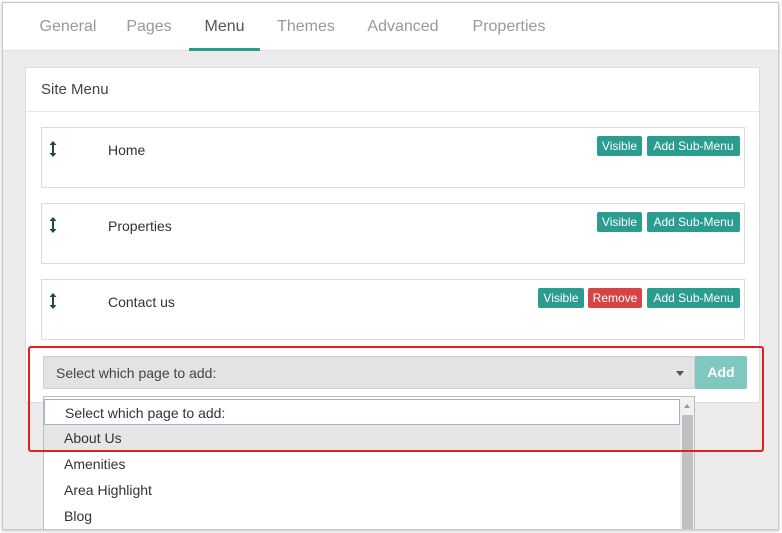  What do you see at coordinates (224, 27) in the screenshot?
I see `tab-menu: Menu` at bounding box center [224, 27].